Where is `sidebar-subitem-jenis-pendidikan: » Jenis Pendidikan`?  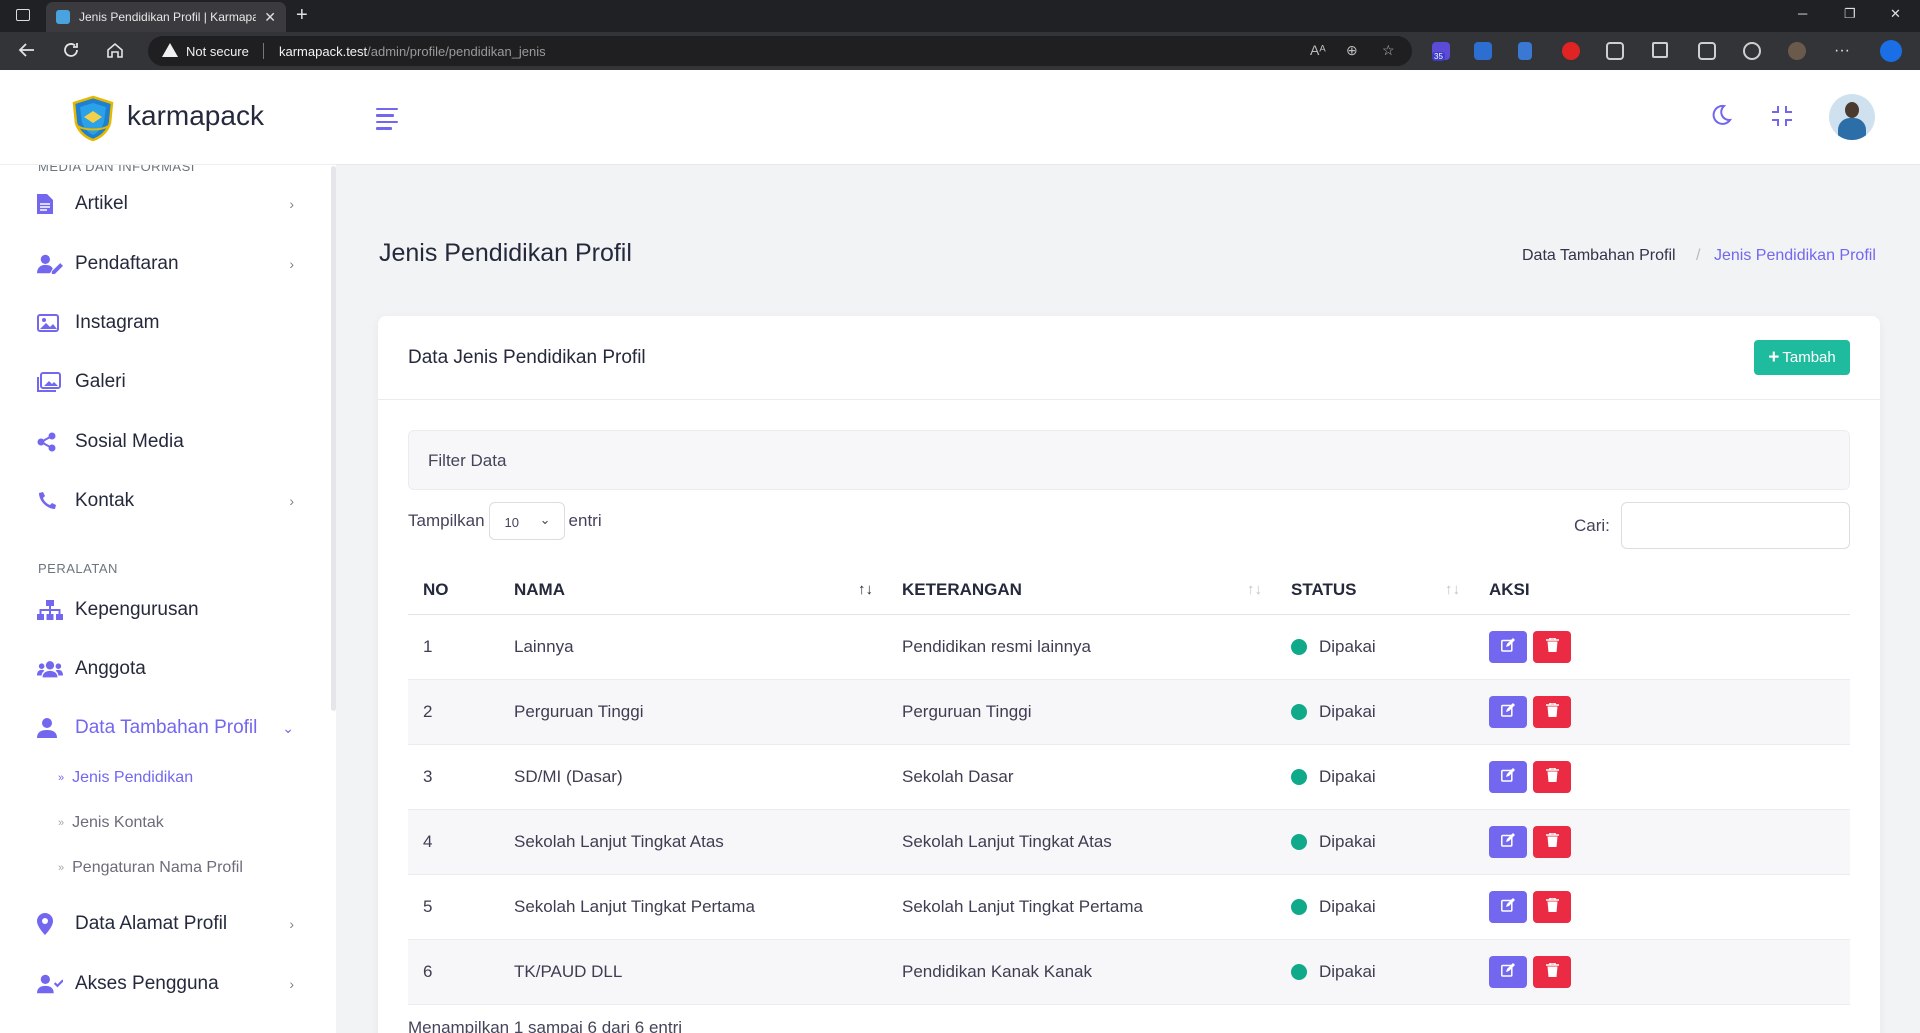
sidebar-subitem-jenis-pendidikan: » Jenis Pendidikan is located at coordinates (125, 778).